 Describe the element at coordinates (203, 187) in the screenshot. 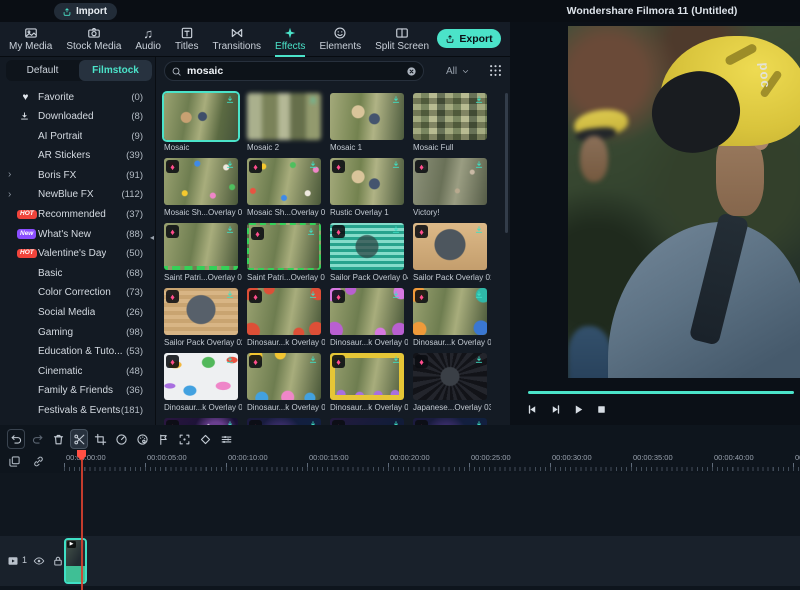

I see `effect-item-mosaic-sh-overlay-01: ♦ Mosaic Sh...Overlay 01` at that location.